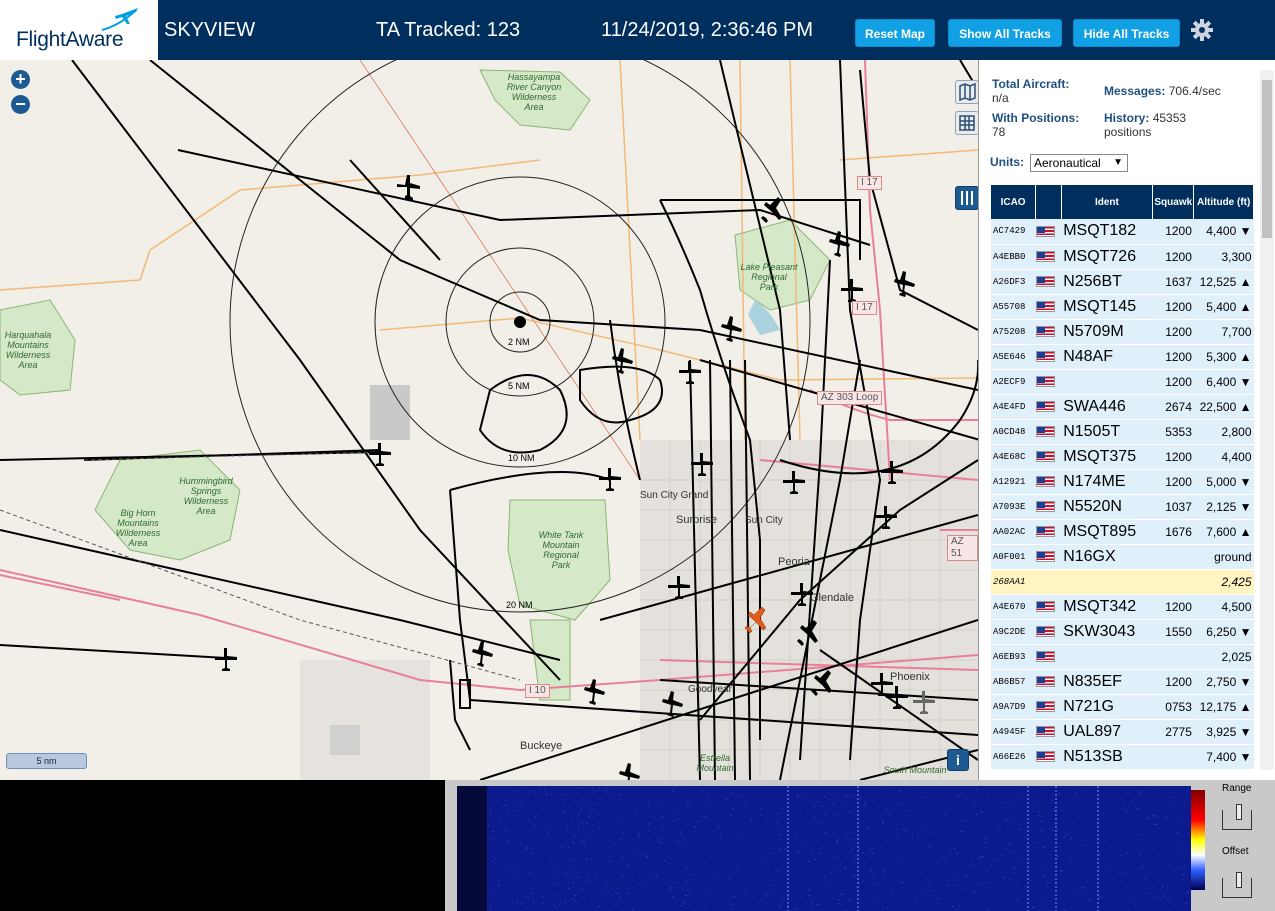  Describe the element at coordinates (707, 30) in the screenshot. I see `current-datetime: 11/24/2019, 2:36:46 PM` at that location.